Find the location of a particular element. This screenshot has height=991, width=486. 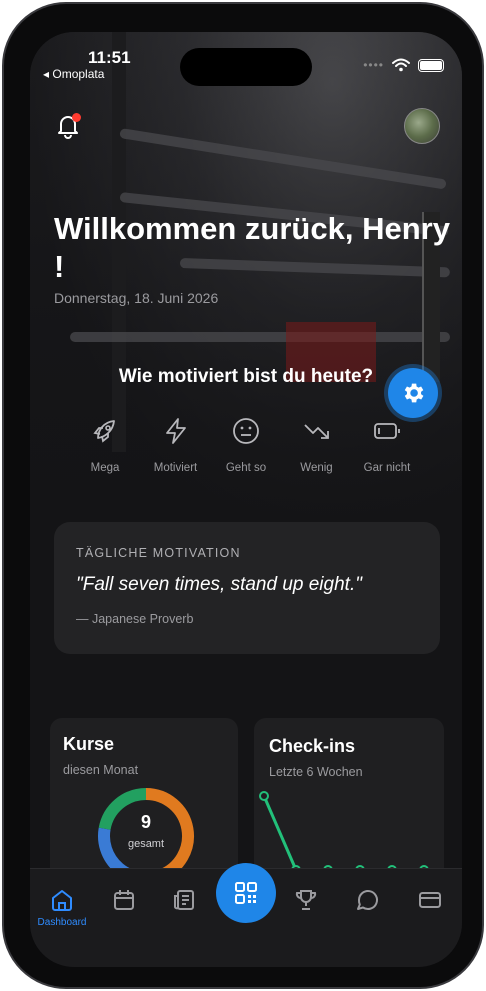

rocket-icon is located at coordinates (104, 431).